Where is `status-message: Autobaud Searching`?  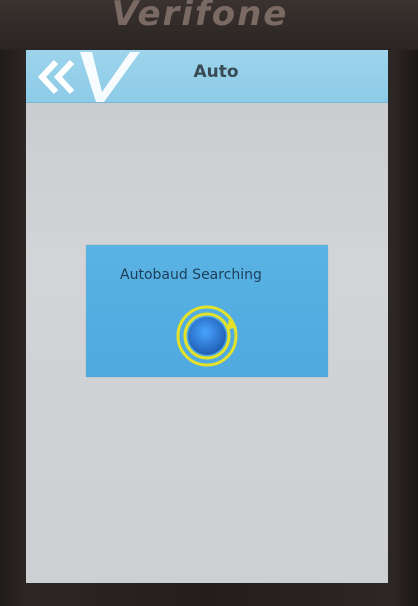 status-message: Autobaud Searching is located at coordinates (191, 275).